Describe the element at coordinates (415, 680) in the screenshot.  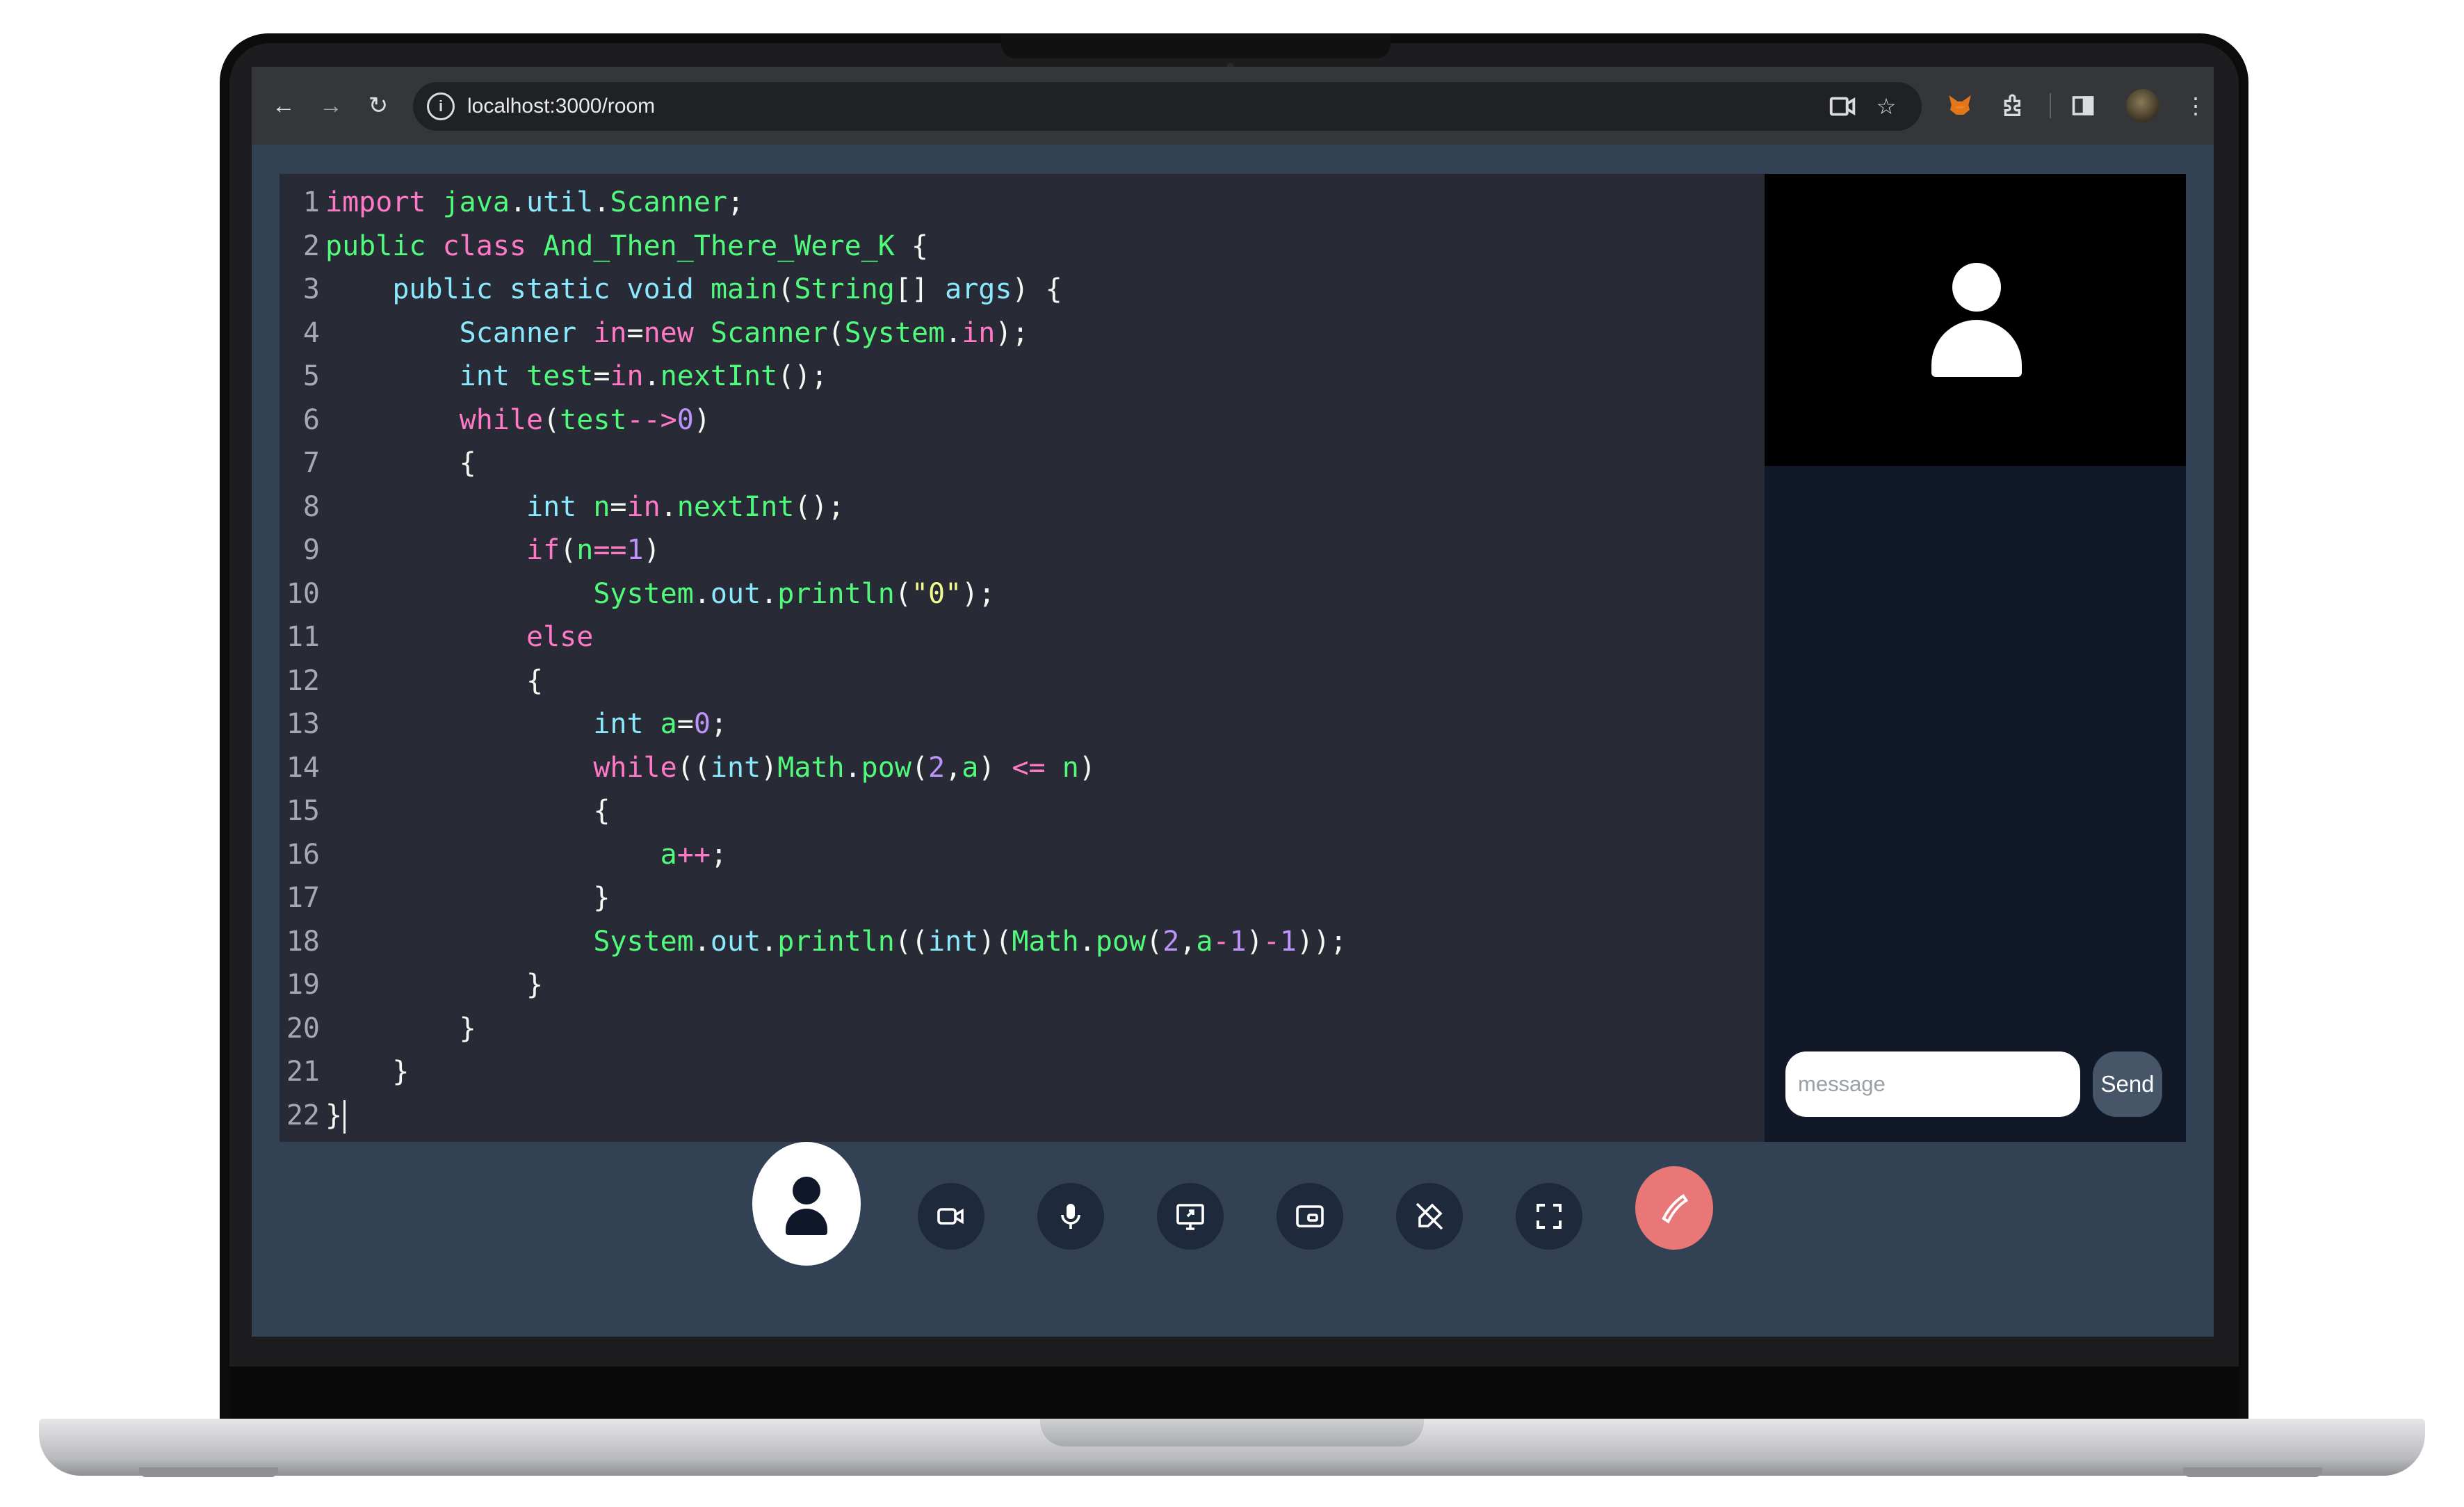
I see `code-line: 12 {` at that location.